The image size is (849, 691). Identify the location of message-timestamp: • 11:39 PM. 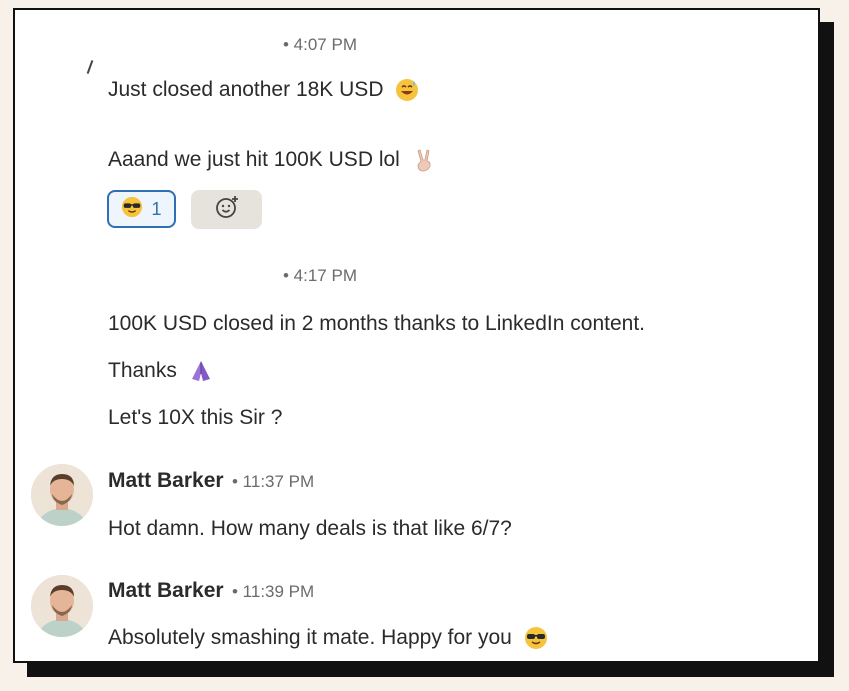
(273, 591).